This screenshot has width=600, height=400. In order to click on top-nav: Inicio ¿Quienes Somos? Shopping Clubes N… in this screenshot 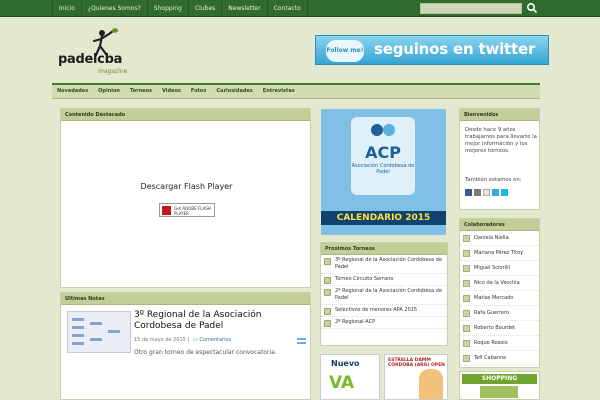, I will do `click(180, 8)`.